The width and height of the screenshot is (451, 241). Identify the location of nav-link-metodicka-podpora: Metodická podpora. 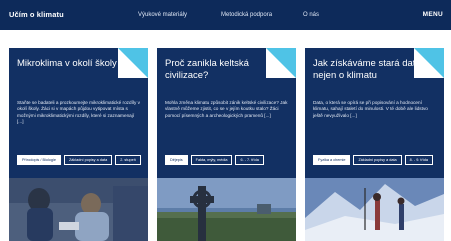
(246, 15).